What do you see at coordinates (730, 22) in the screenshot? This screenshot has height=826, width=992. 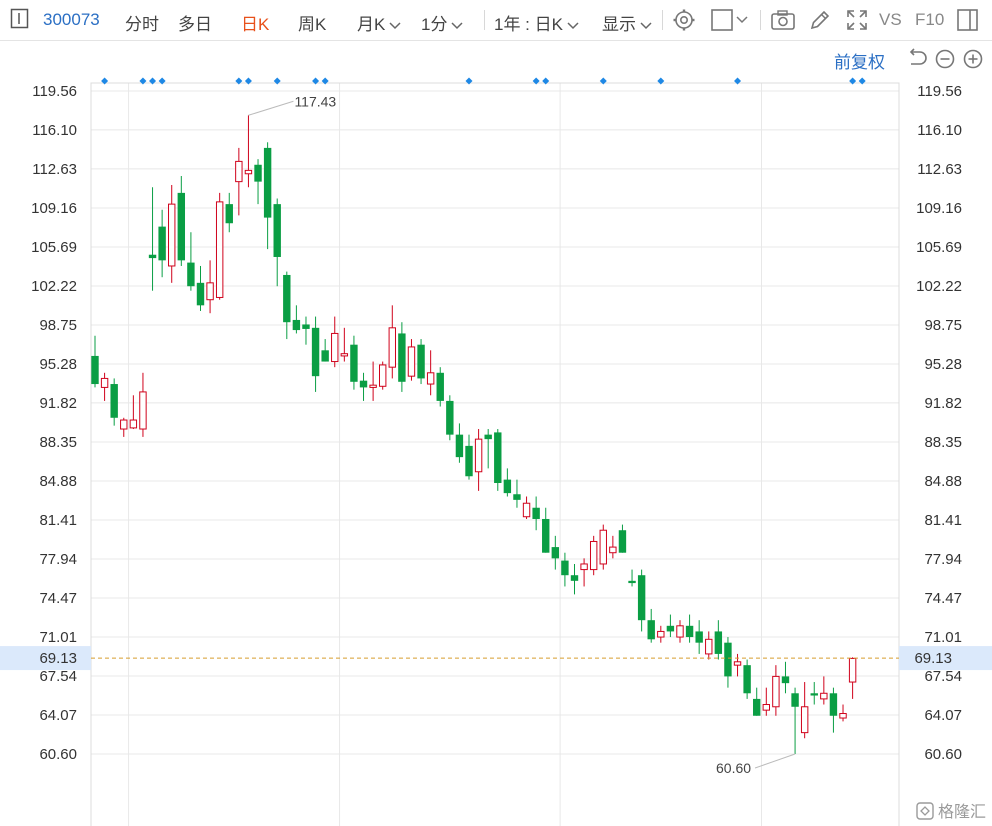 I see `square-icon` at bounding box center [730, 22].